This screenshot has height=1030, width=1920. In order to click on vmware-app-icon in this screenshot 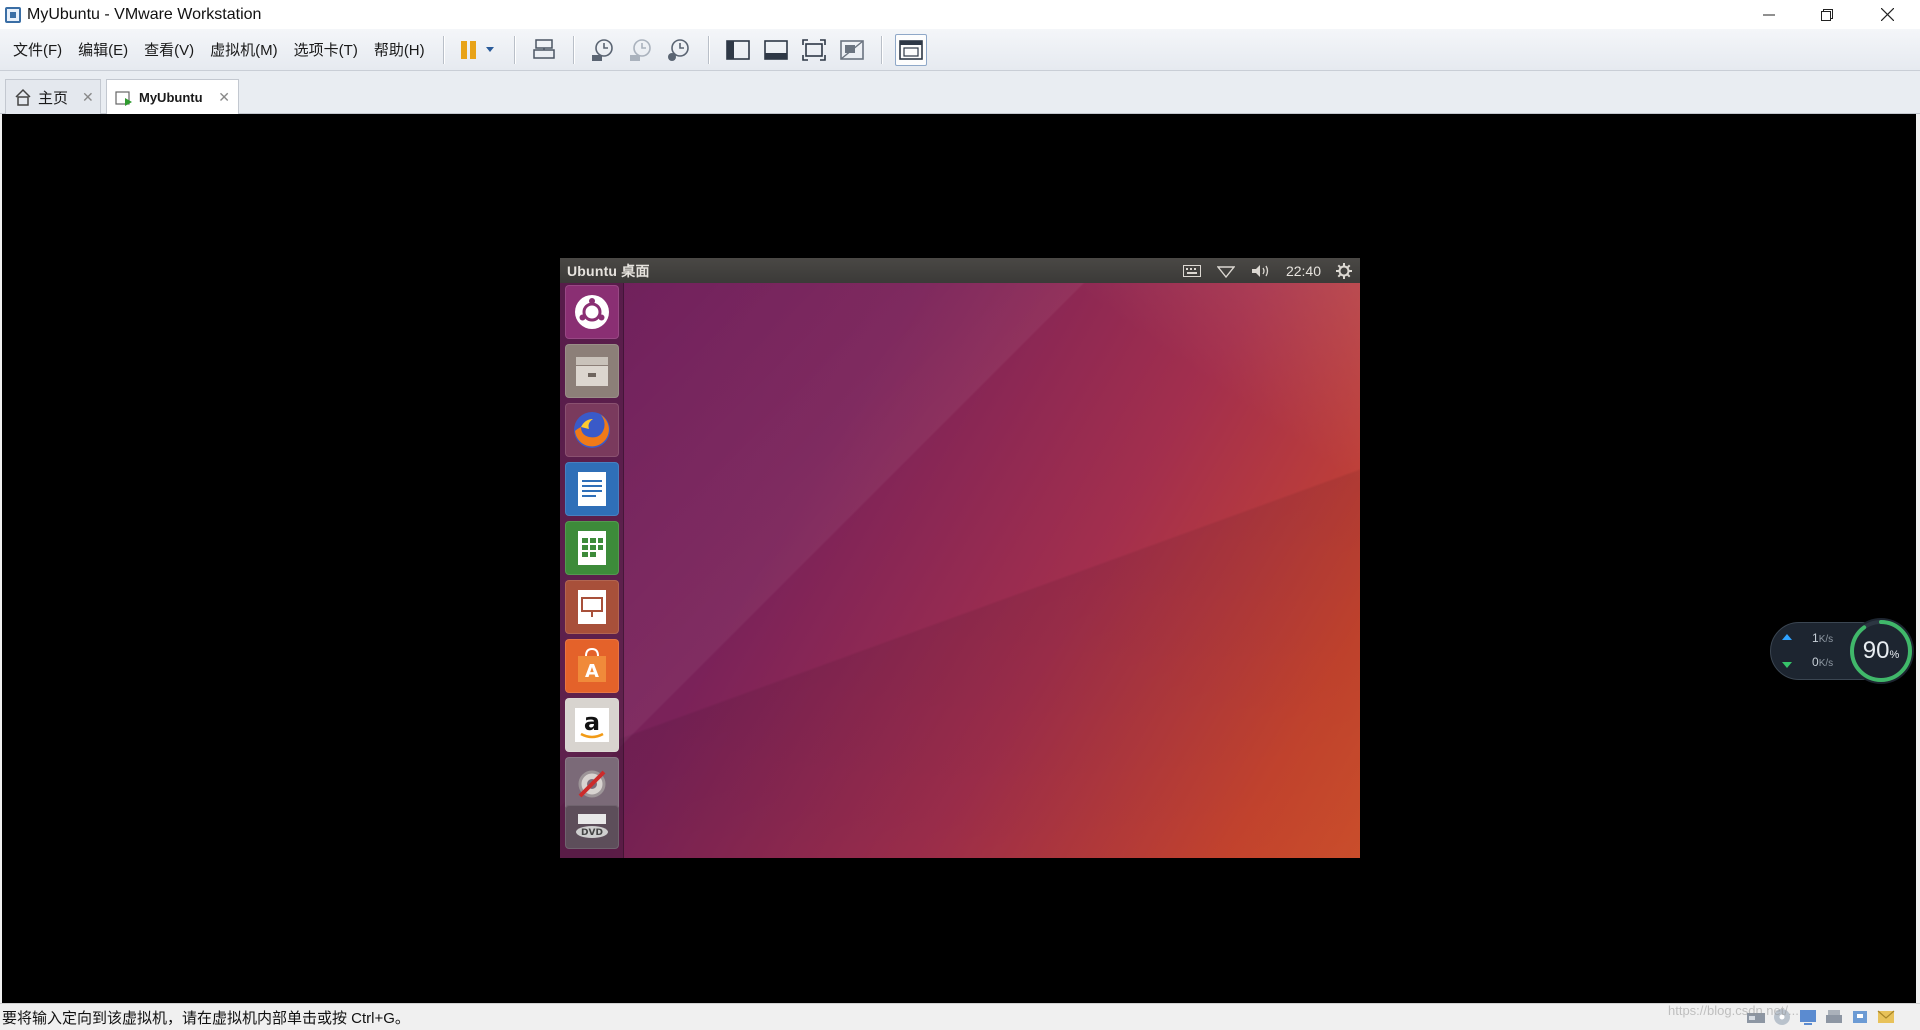, I will do `click(13, 14)`.